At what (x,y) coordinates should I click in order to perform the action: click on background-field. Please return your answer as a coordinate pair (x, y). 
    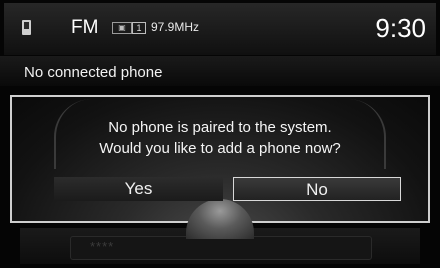
    Looking at the image, I should click on (221, 248).